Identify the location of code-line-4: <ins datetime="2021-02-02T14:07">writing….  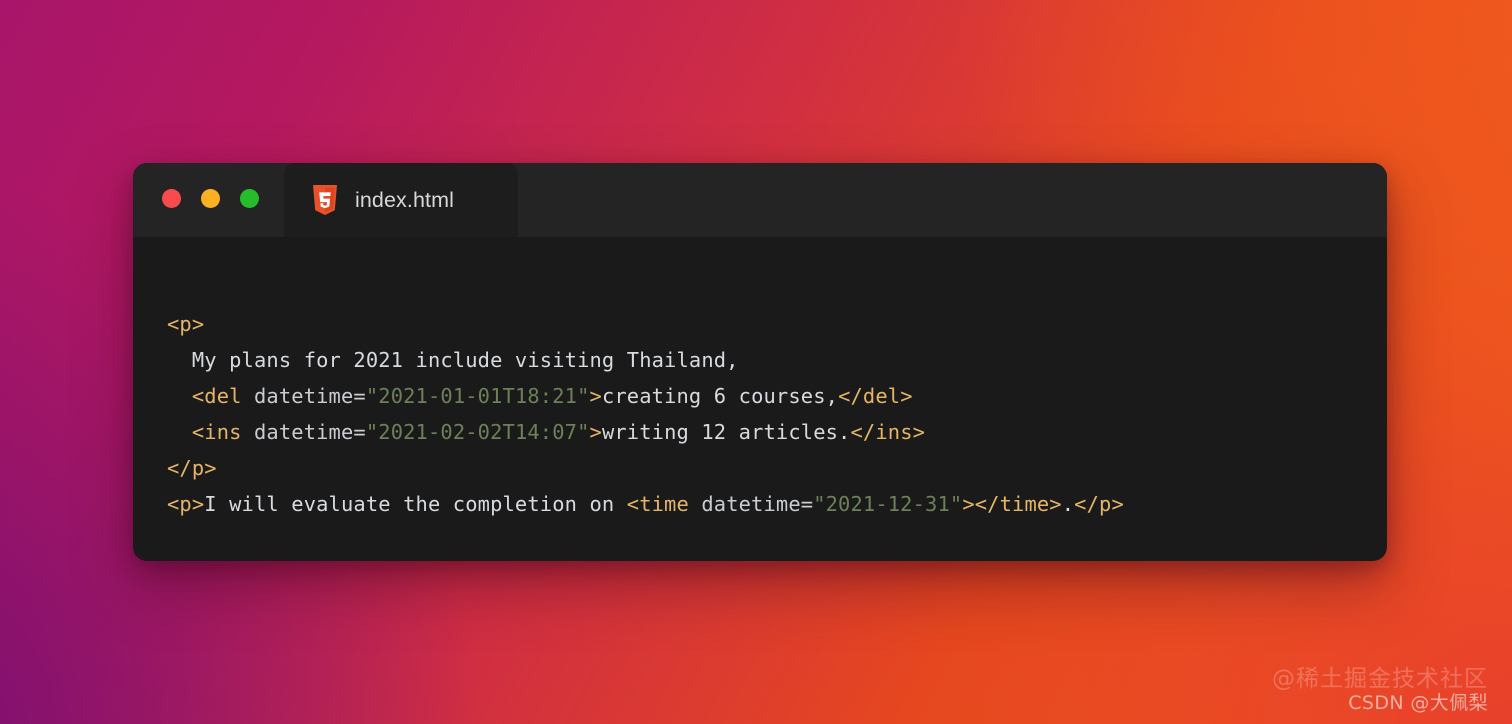
(777, 432).